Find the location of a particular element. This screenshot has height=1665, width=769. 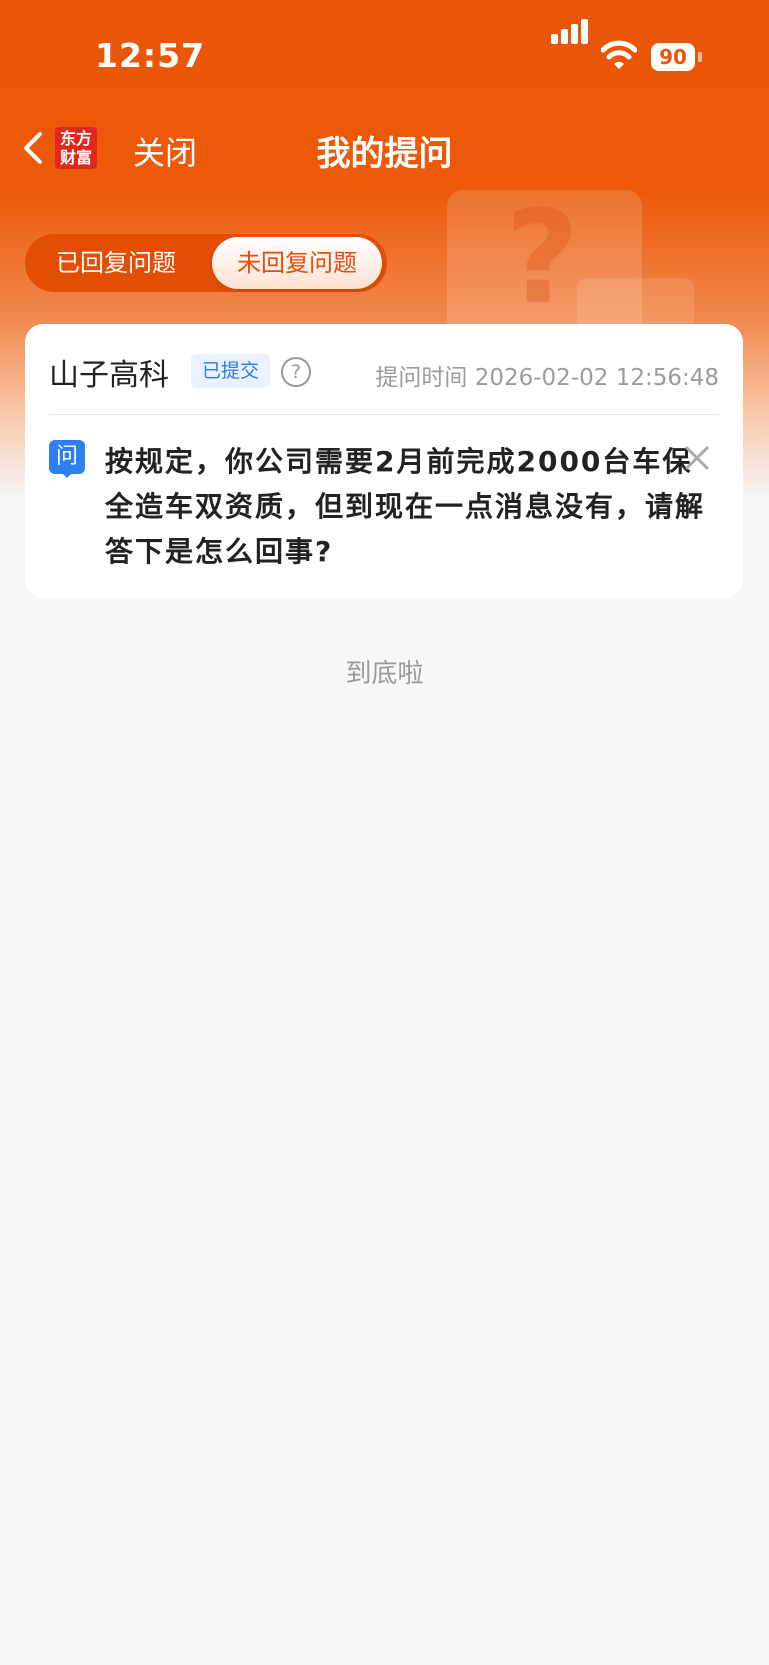

question-tabs: 已回复问题 未回复问题 is located at coordinates (206, 263).